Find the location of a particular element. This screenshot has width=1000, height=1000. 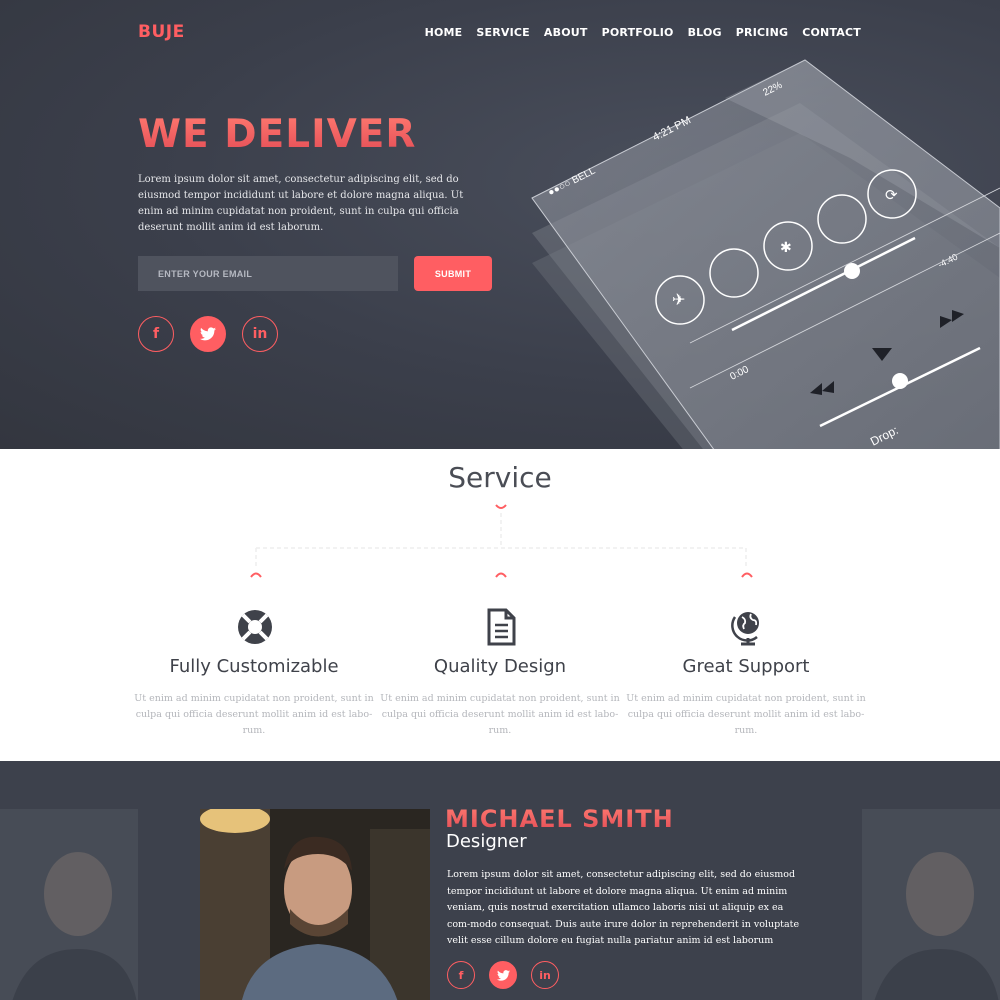

nav-portfolio: PORTFOLIO is located at coordinates (638, 32).